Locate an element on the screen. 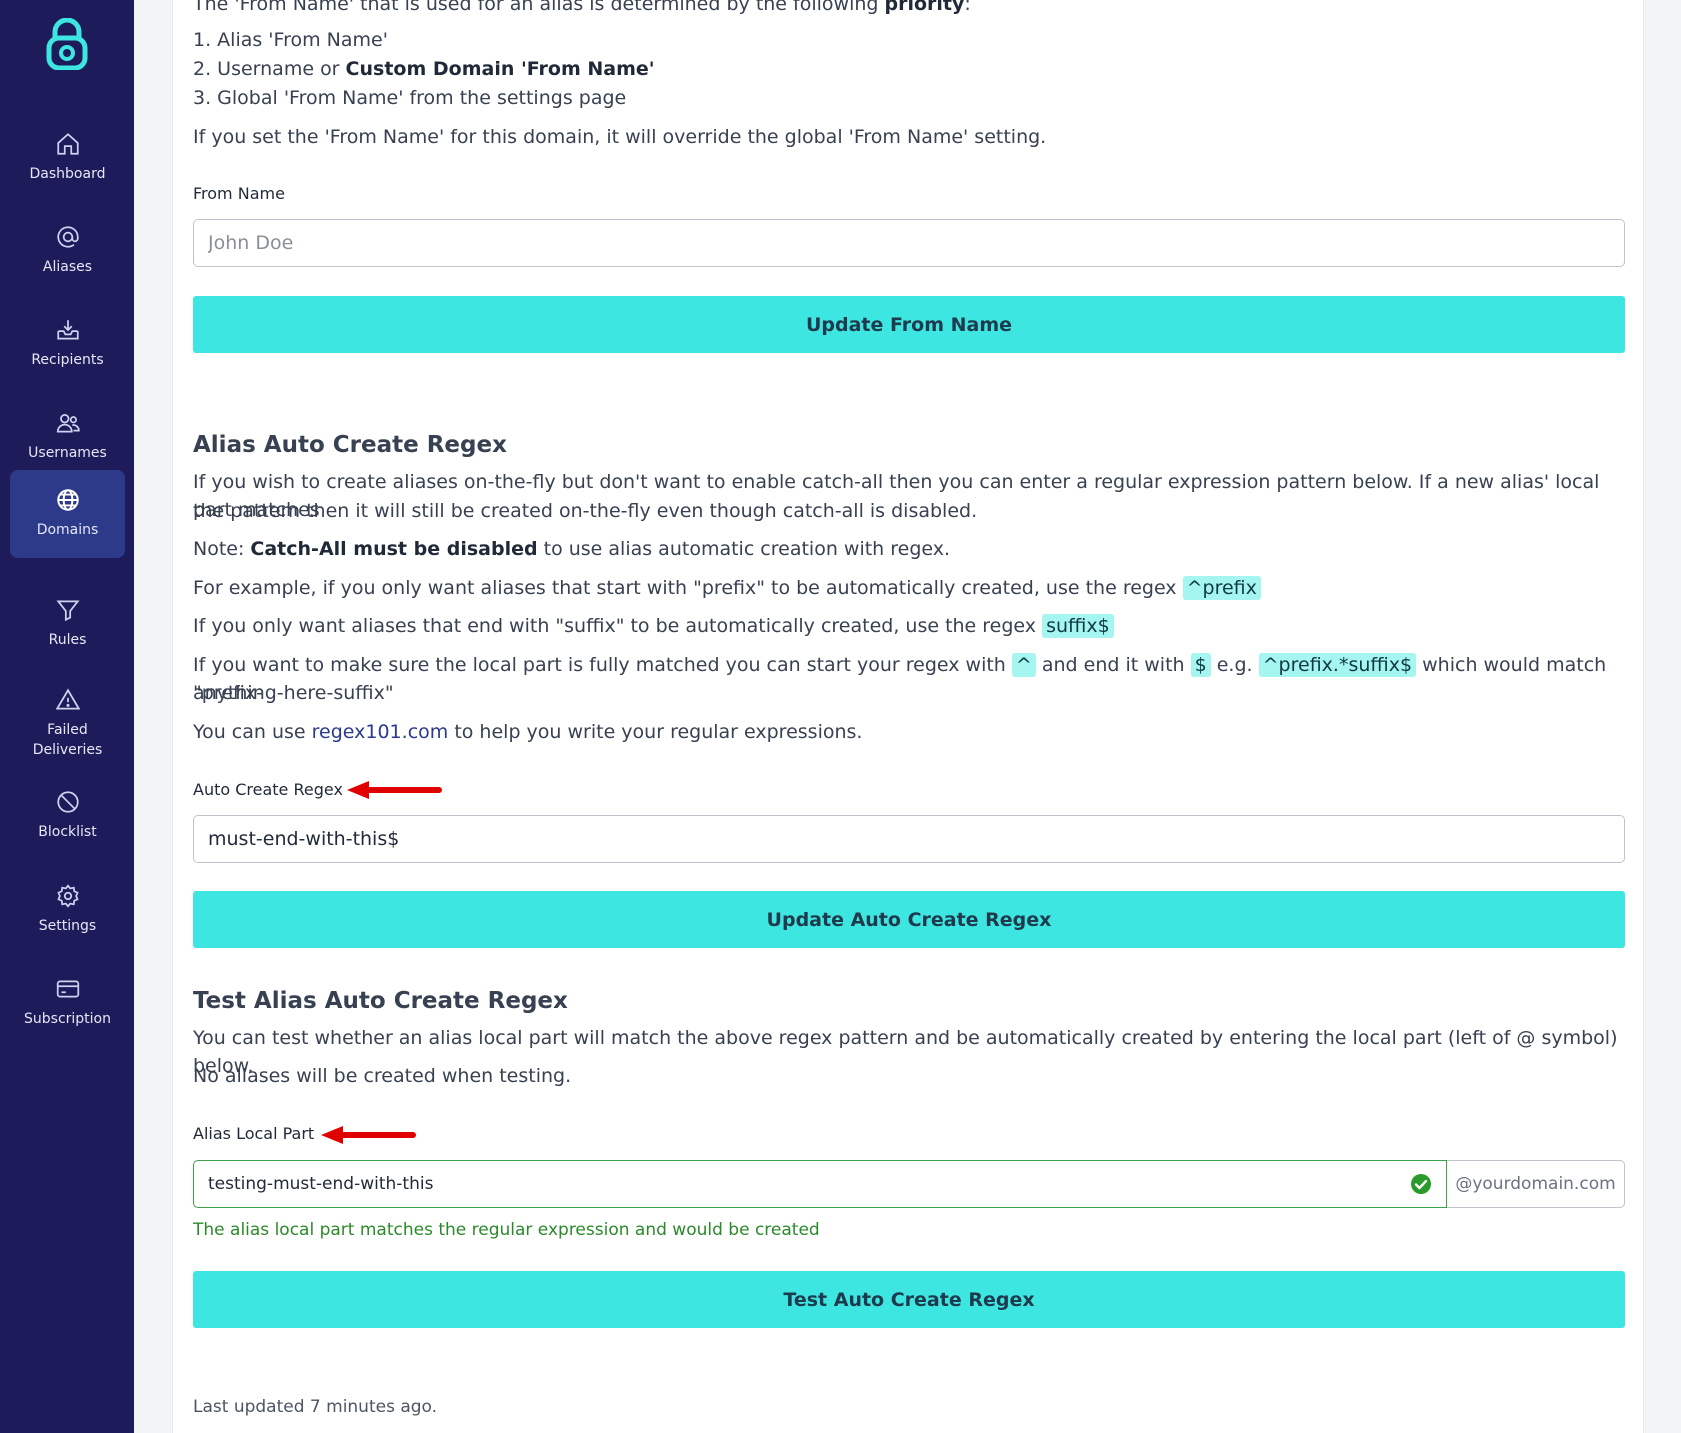  auto-regex-input is located at coordinates (909, 839).